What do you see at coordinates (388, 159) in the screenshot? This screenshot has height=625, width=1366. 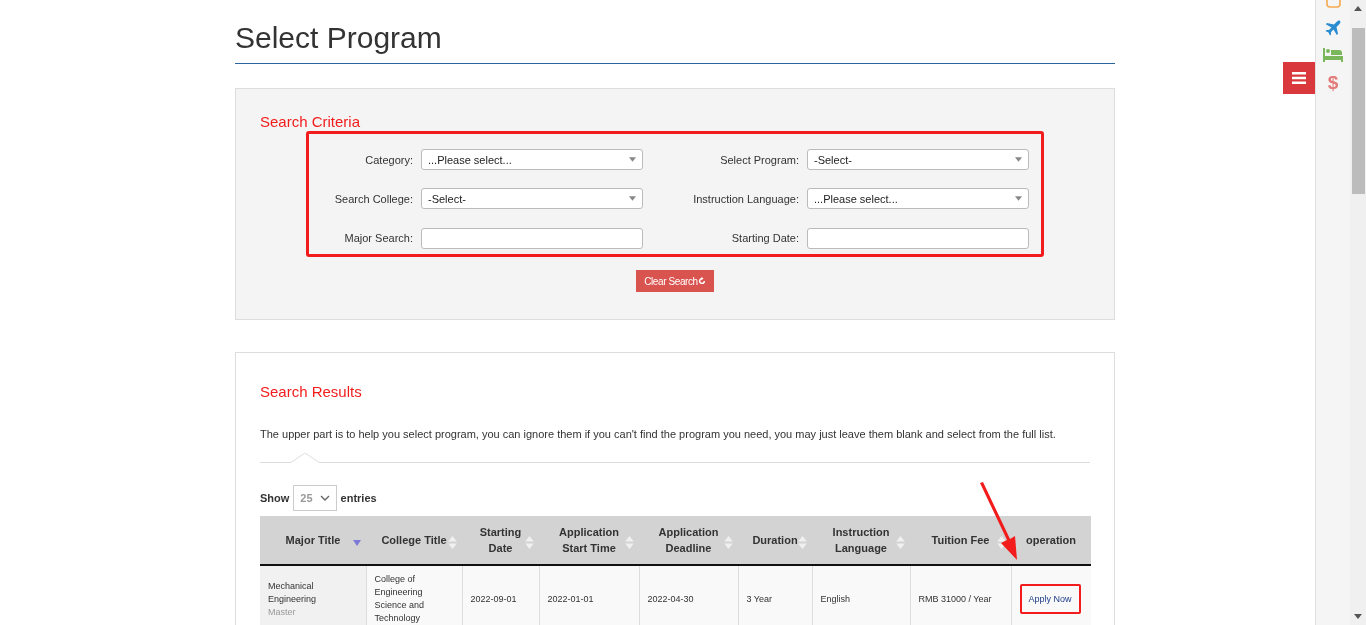 I see `field-label: Category:` at bounding box center [388, 159].